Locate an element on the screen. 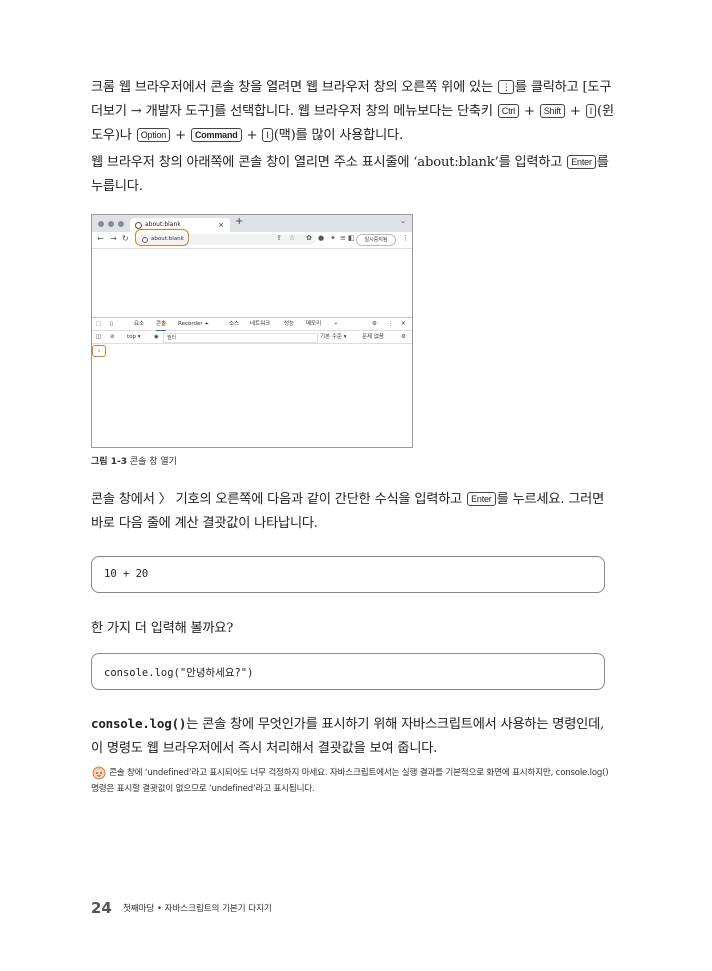 Image resolution: width=712 pixels, height=971 pixels. device-icon: ▯ is located at coordinates (112, 324).